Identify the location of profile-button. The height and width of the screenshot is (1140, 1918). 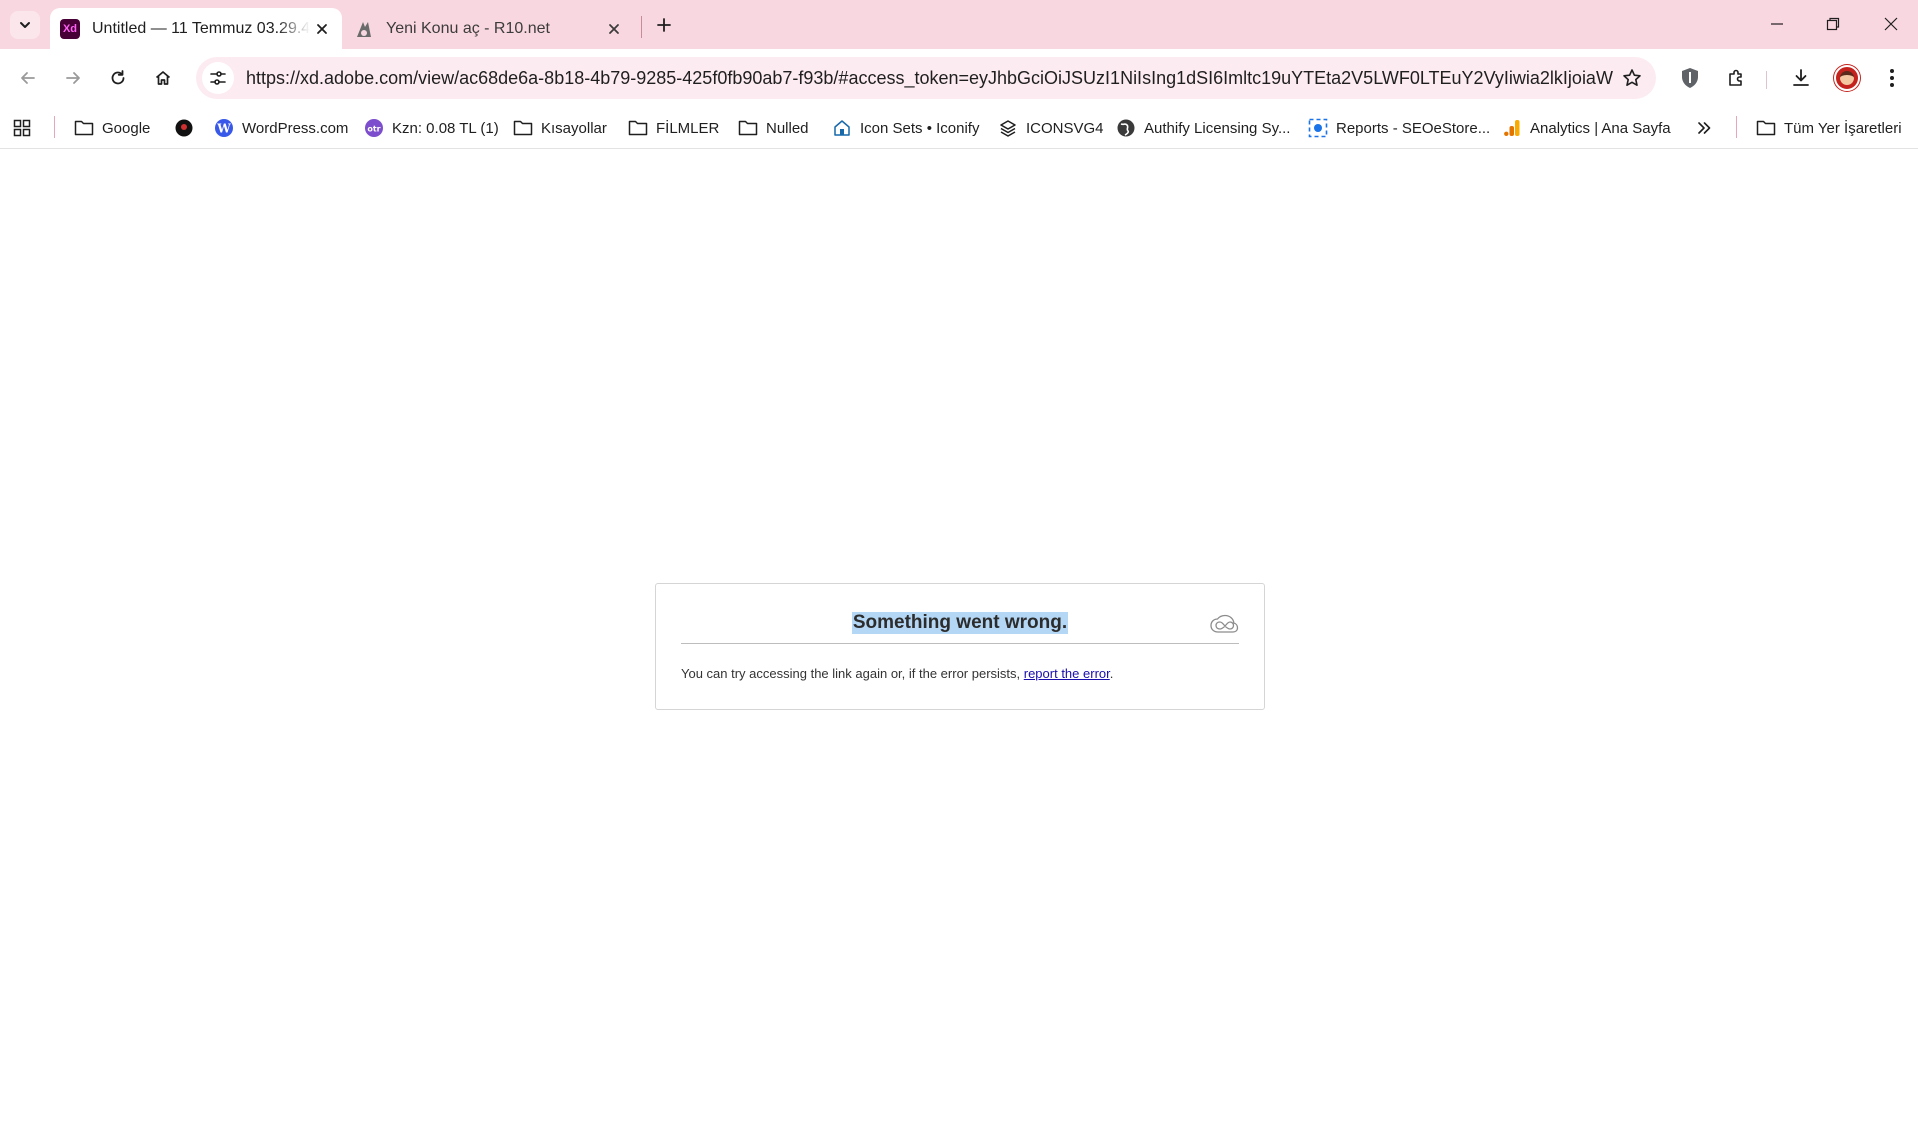
(1847, 78).